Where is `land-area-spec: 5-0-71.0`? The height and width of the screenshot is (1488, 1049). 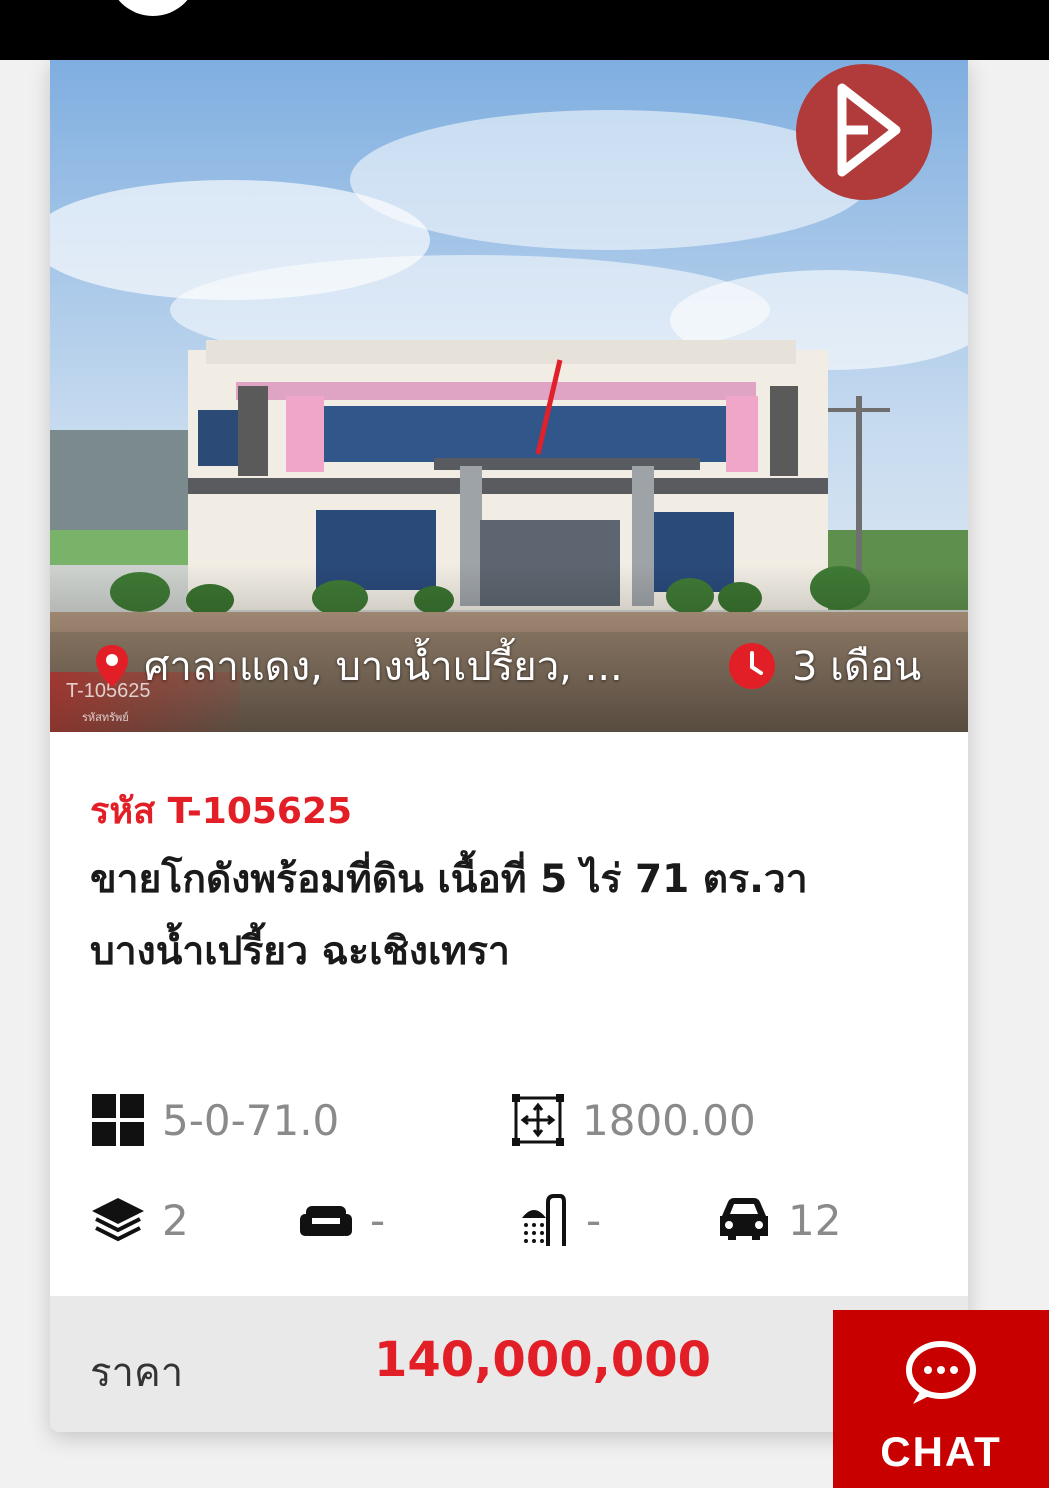 land-area-spec: 5-0-71.0 is located at coordinates (214, 1120).